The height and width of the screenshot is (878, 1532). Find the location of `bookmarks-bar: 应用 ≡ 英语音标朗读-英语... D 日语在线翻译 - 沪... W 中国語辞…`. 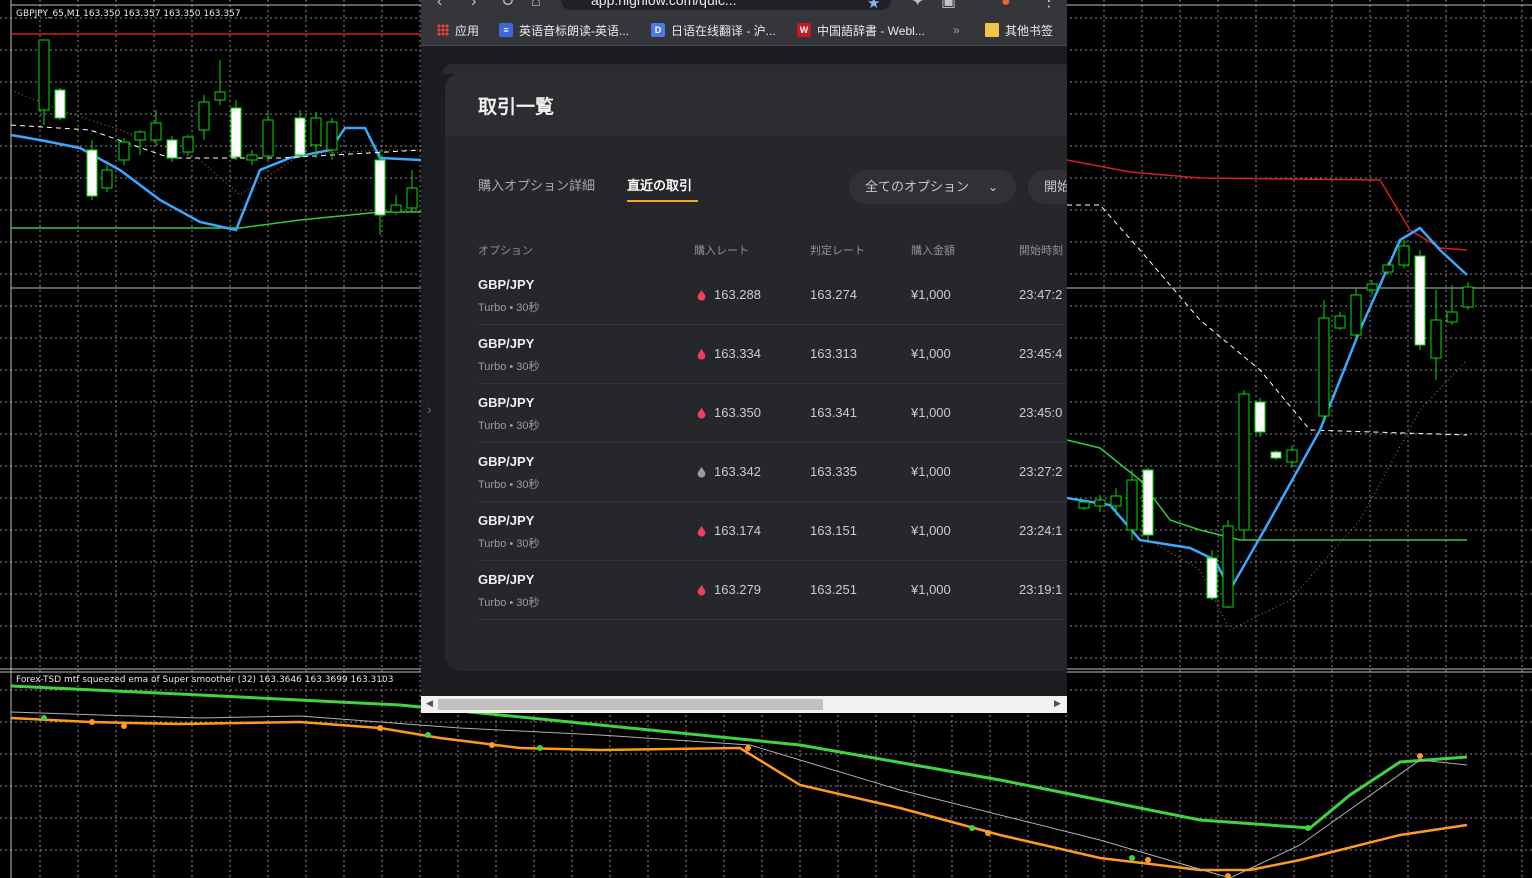

bookmarks-bar: 应用 ≡ 英语音标朗读-英语... D 日语在线翻译 - 沪... W 中国語辞… is located at coordinates (744, 30).